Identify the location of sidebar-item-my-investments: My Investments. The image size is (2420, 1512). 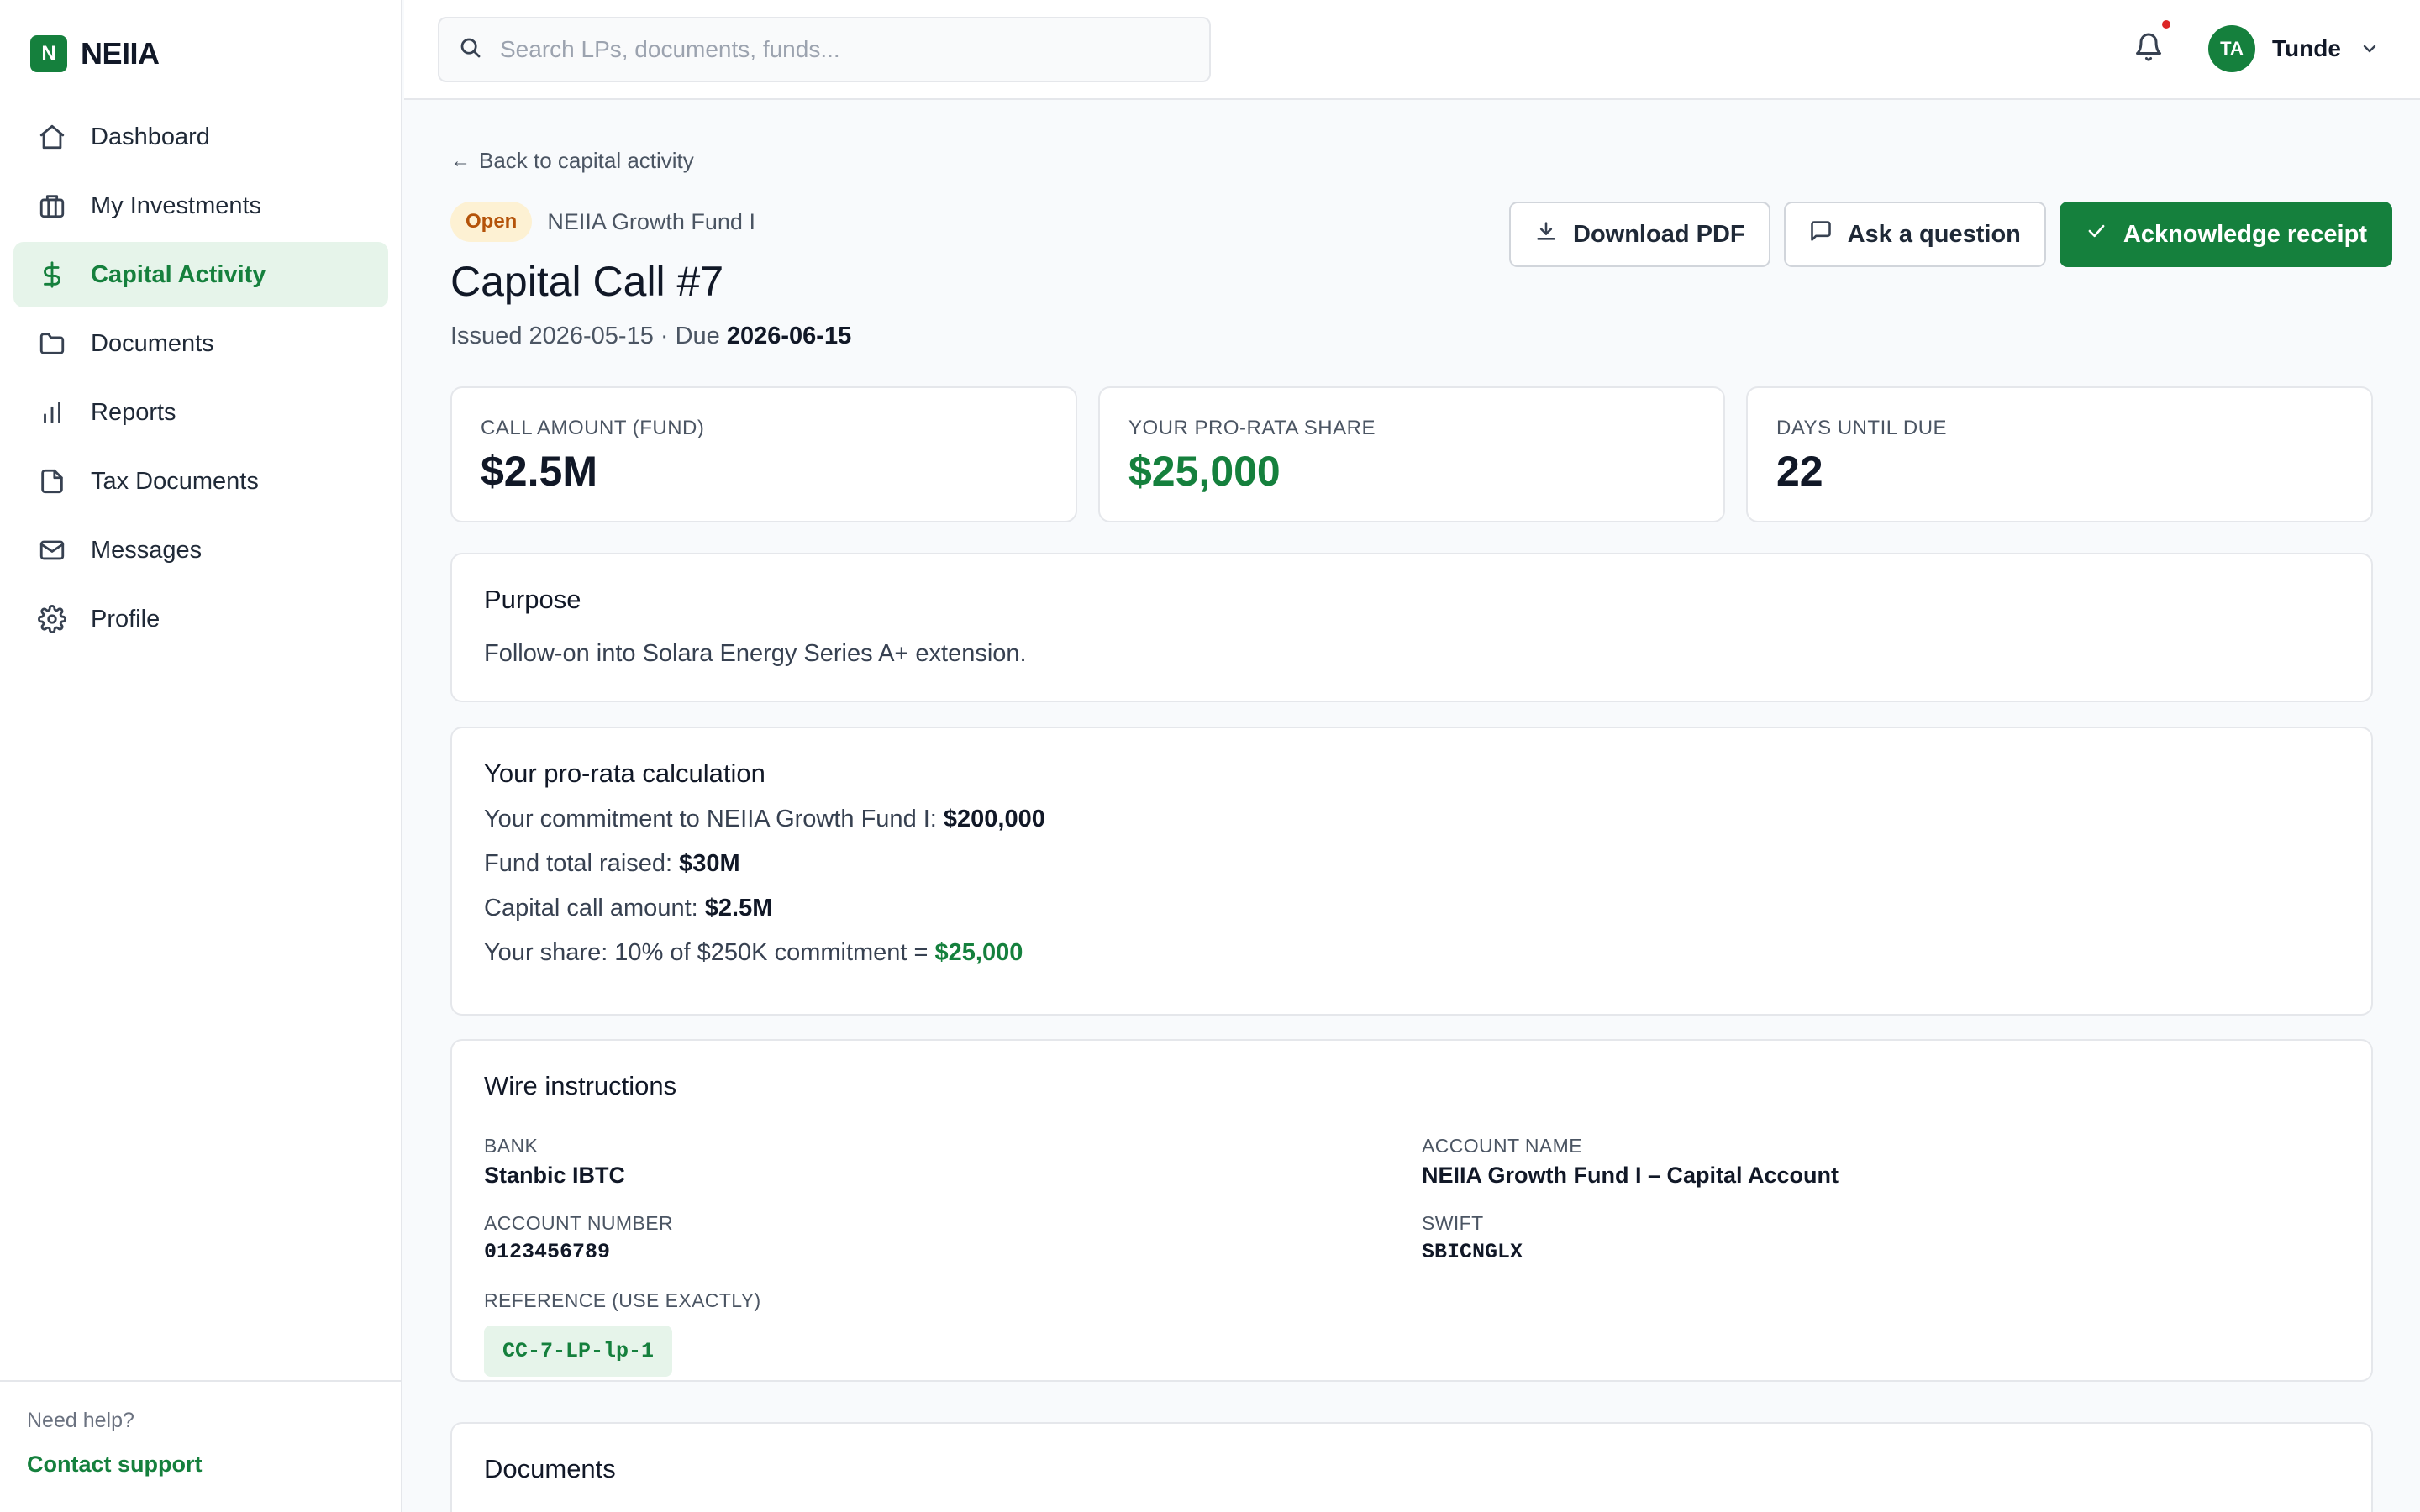
(200, 206).